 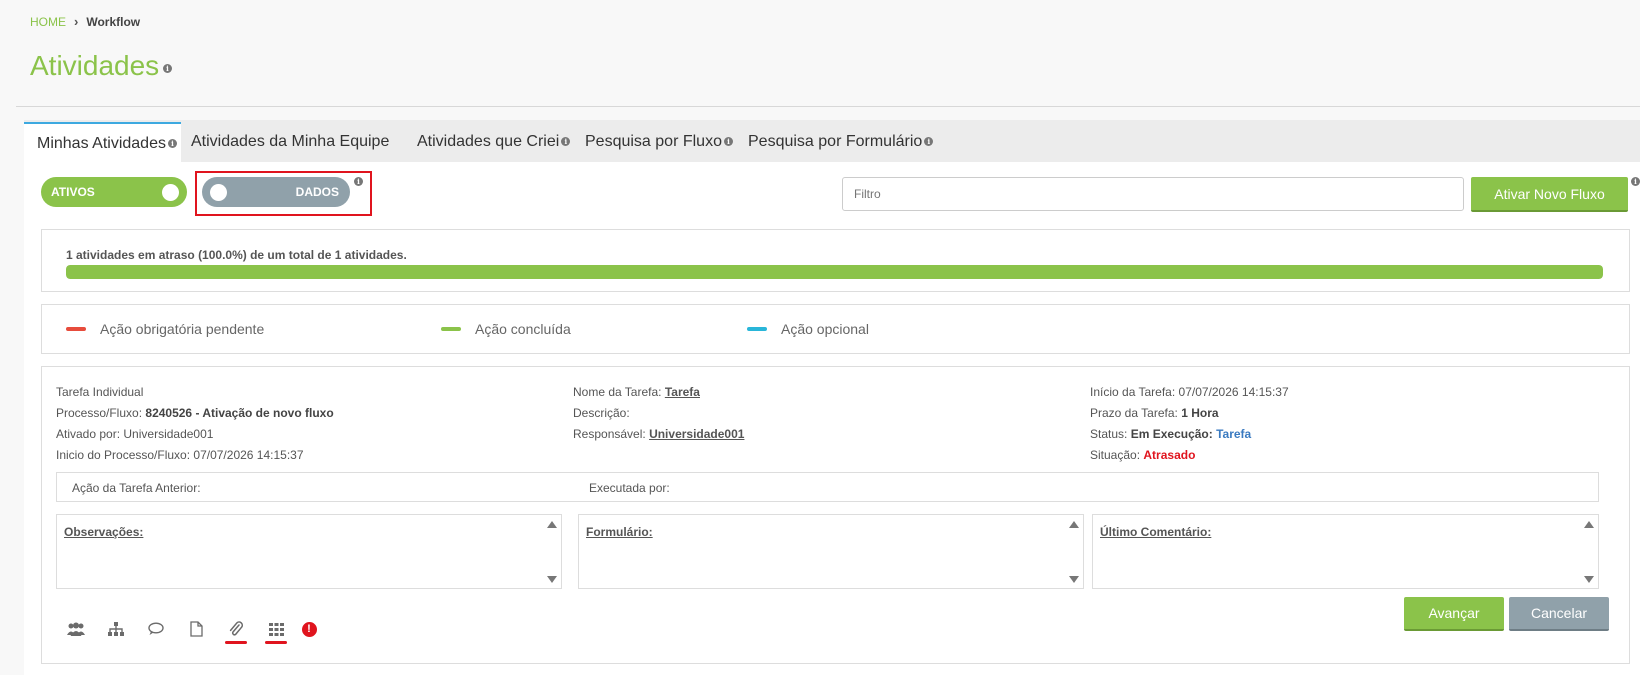 I want to click on ativos-toggle-label: ATIVOS, so click(x=73, y=192).